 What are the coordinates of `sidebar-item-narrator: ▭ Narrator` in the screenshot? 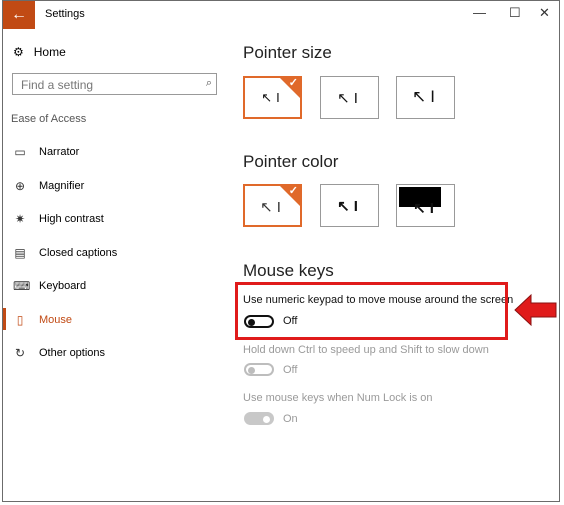 It's located at (46, 152).